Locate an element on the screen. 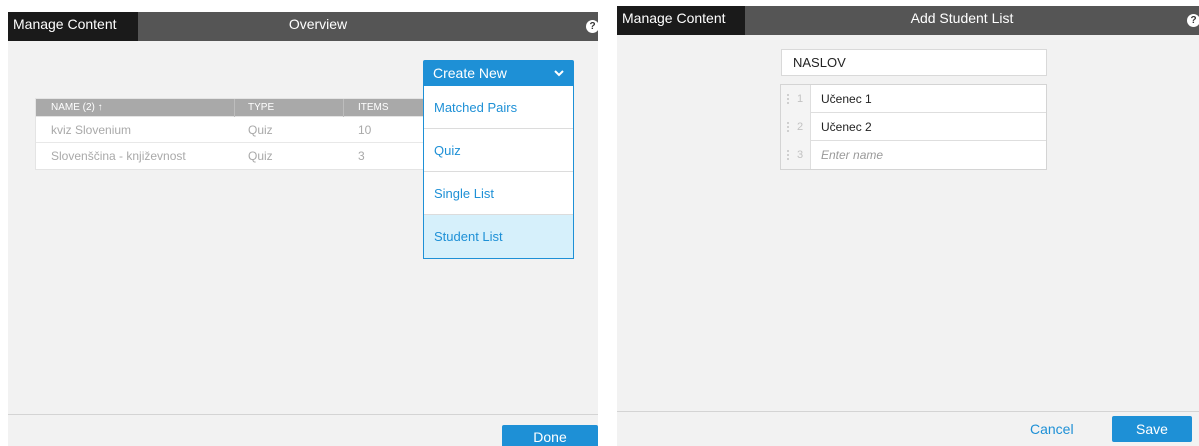  menu-item-student-list: Student List is located at coordinates (498, 236).